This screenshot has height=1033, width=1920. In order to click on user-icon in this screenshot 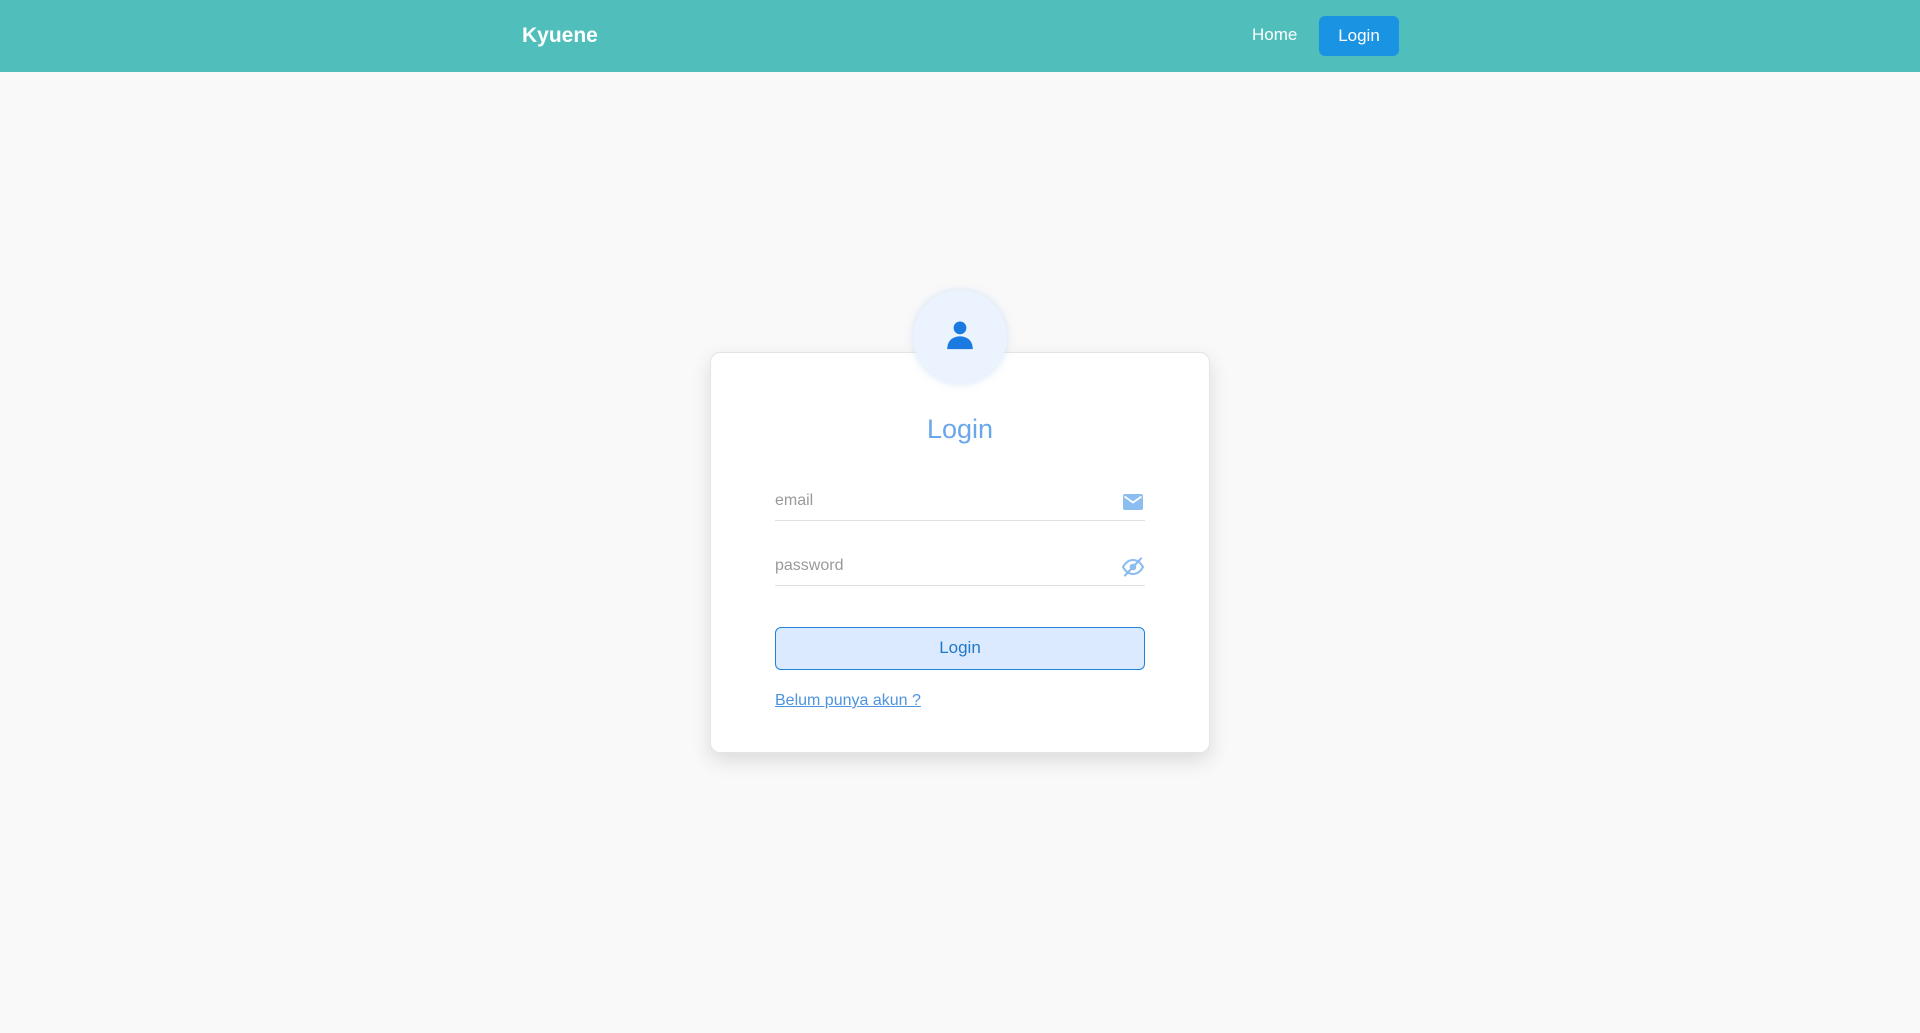, I will do `click(960, 337)`.